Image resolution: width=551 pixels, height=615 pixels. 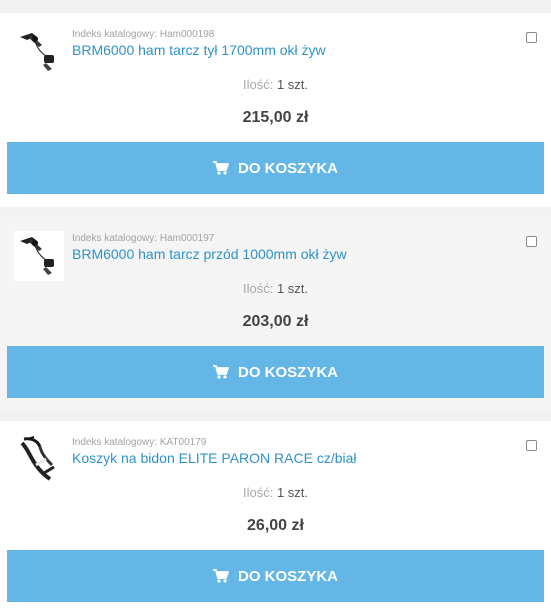 I want to click on bottle-cage-icon, so click(x=37, y=458).